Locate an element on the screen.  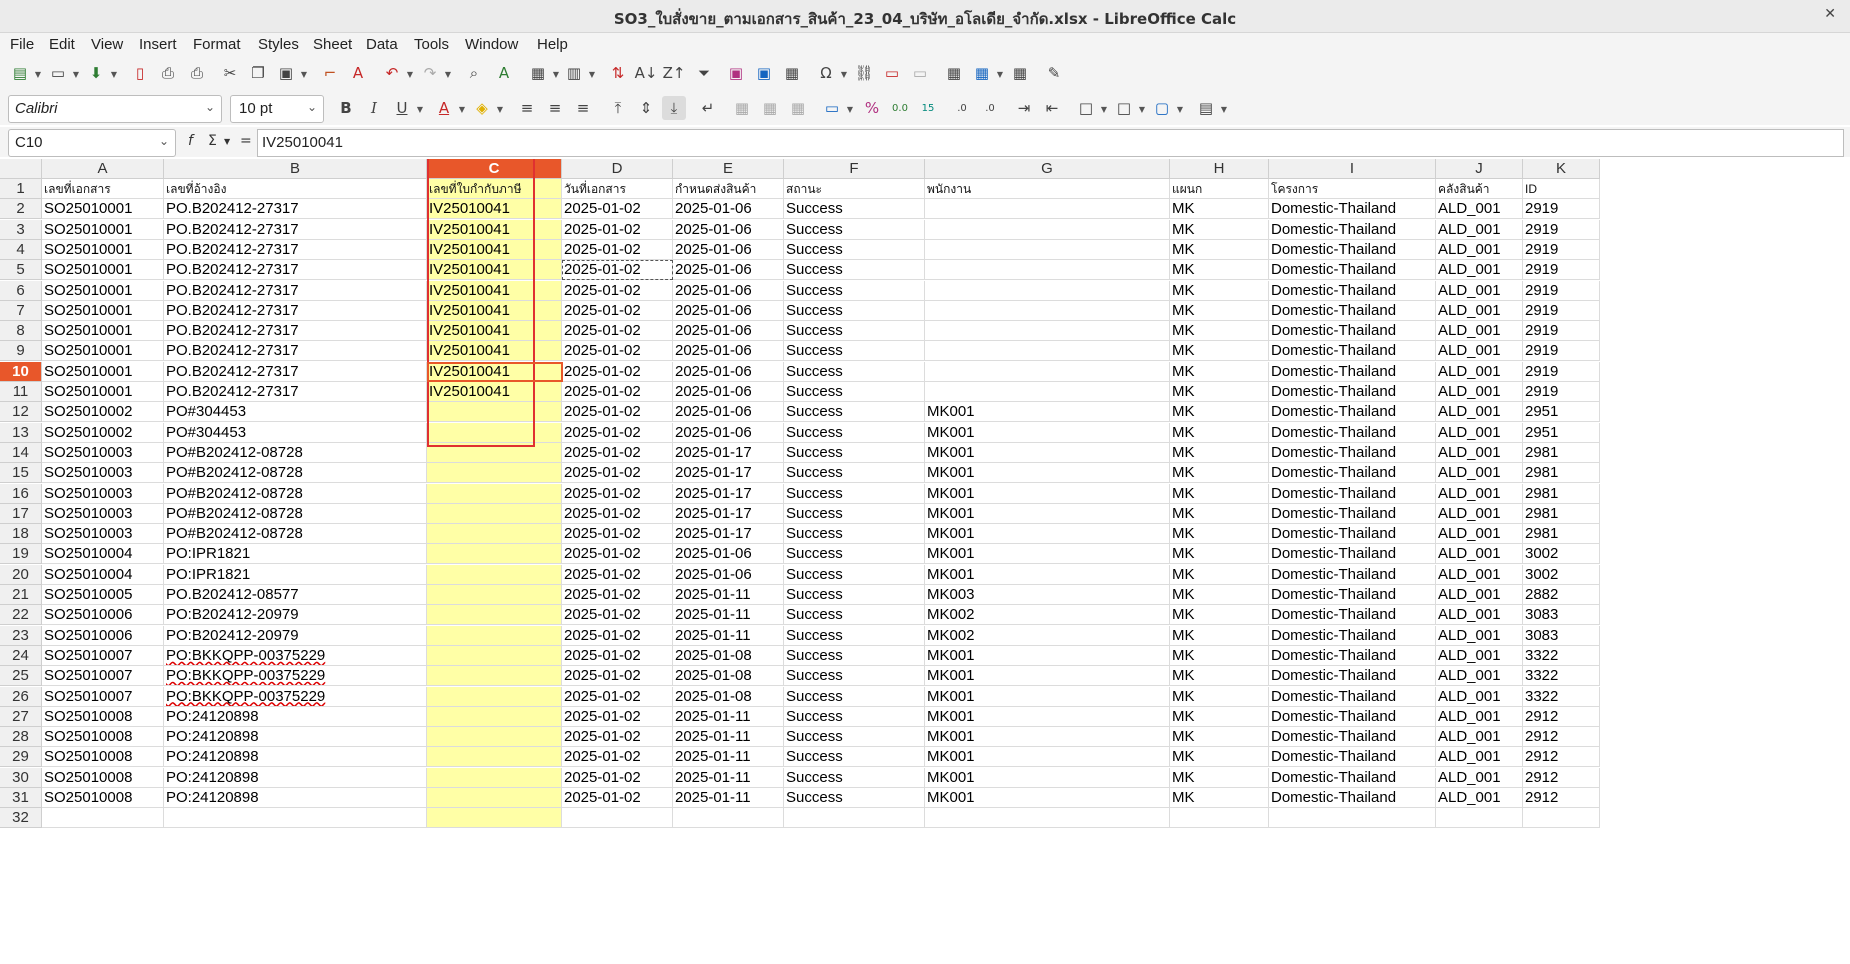
table-cell: 2919 is located at coordinates (1561, 331).